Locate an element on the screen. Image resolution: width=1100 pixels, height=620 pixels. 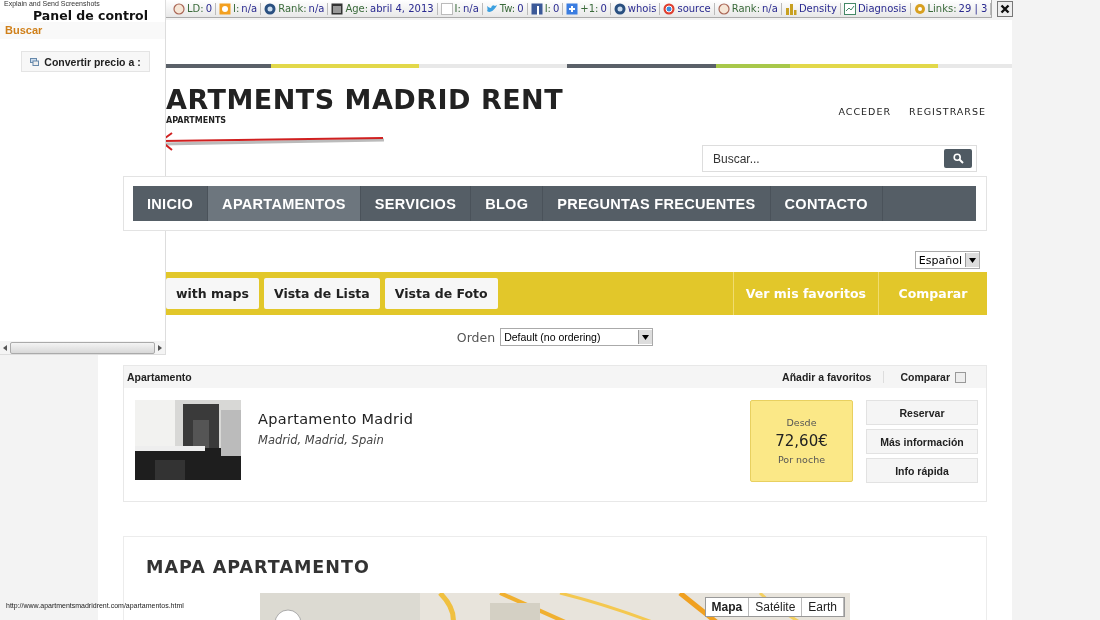
search-button is located at coordinates (958, 158).